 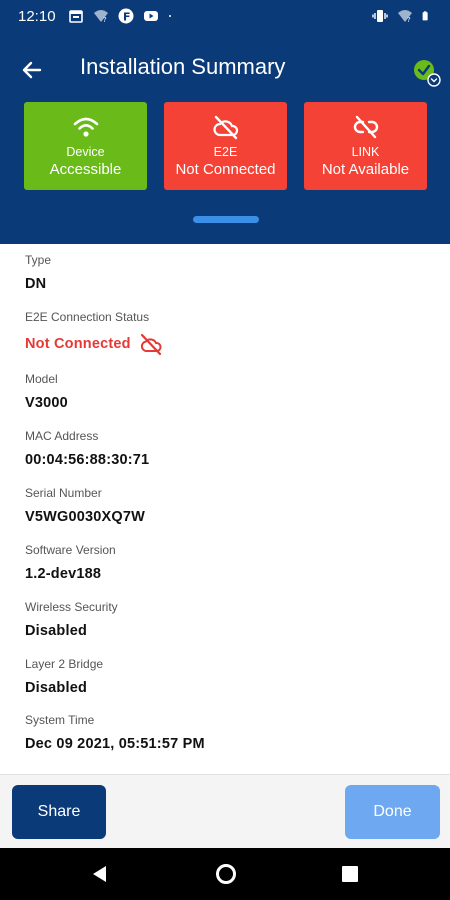 I want to click on status-cards: Device Accessible E2E Not Connected LINK, so click(x=226, y=146).